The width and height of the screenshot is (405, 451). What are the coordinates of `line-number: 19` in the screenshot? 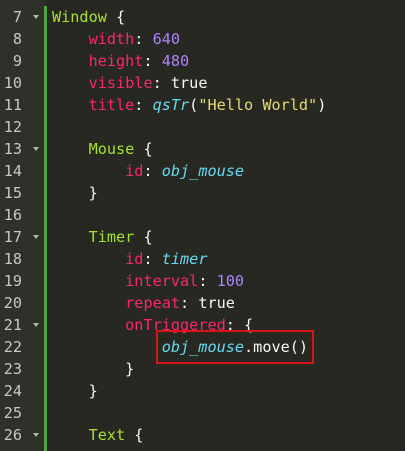 It's located at (12, 281).